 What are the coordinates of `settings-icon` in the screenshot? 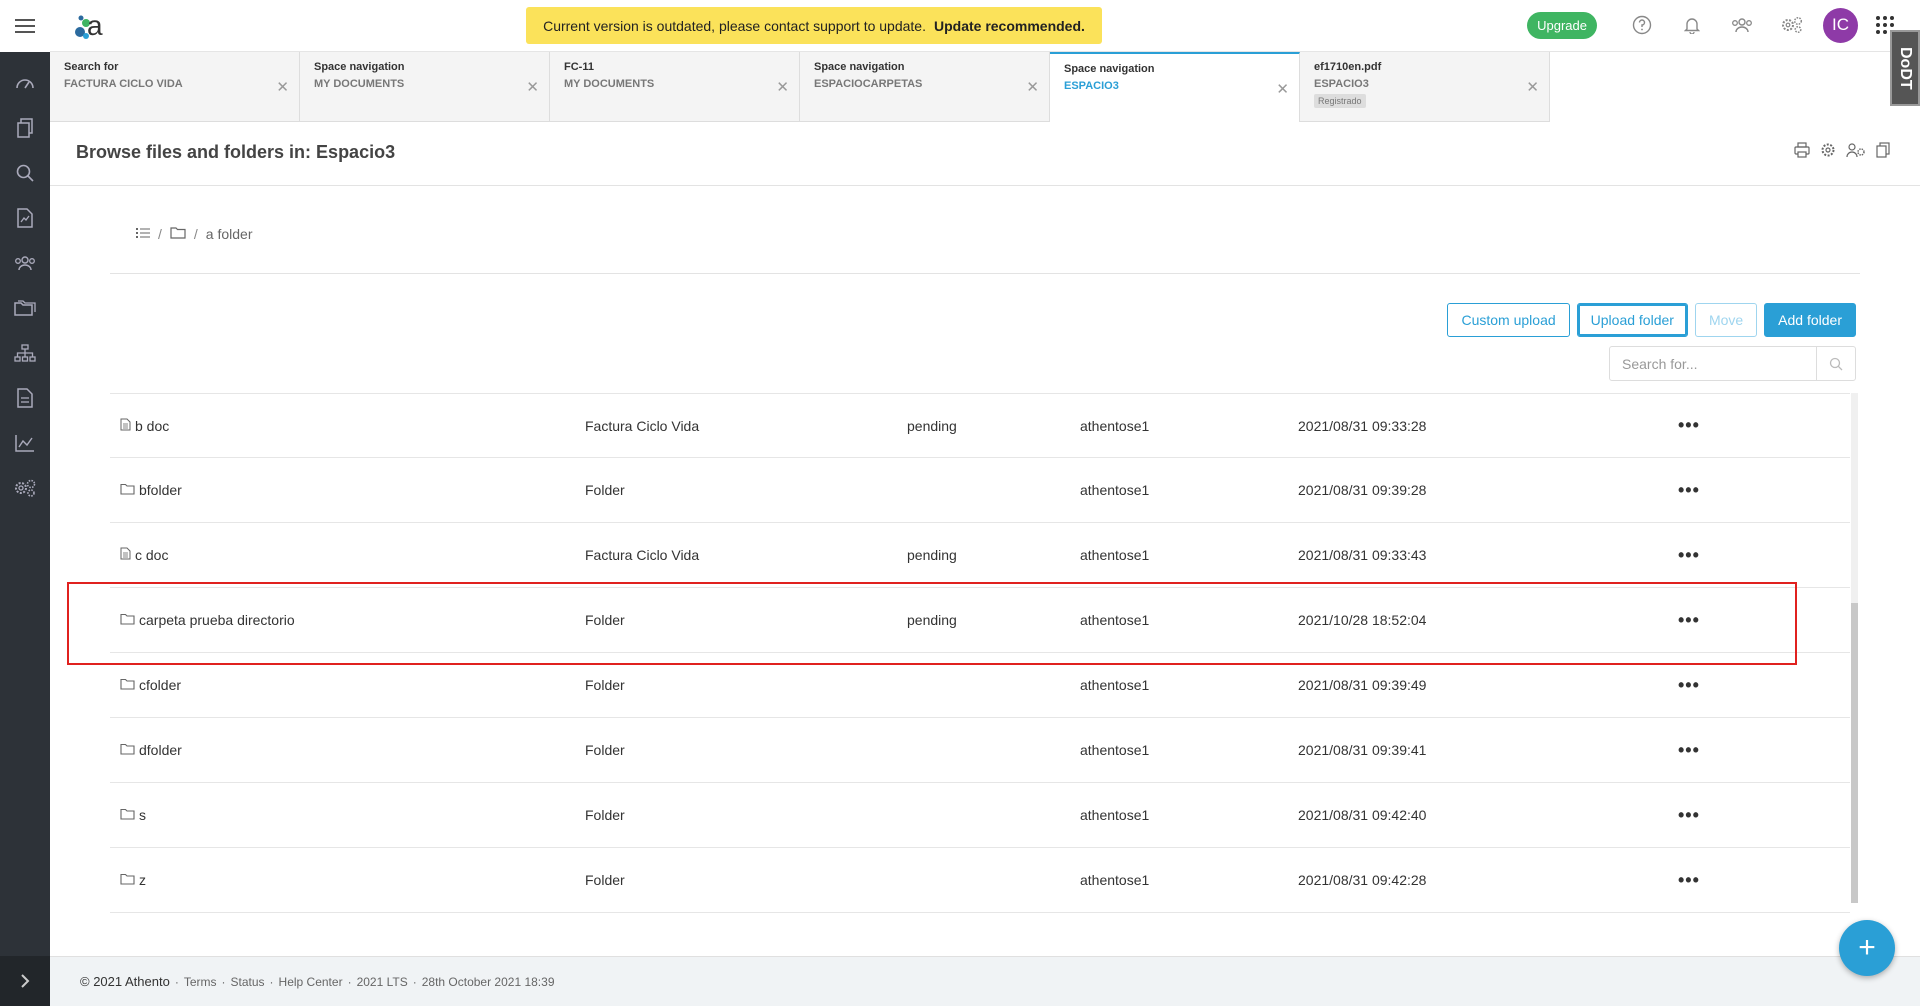 It's located at (25, 487).